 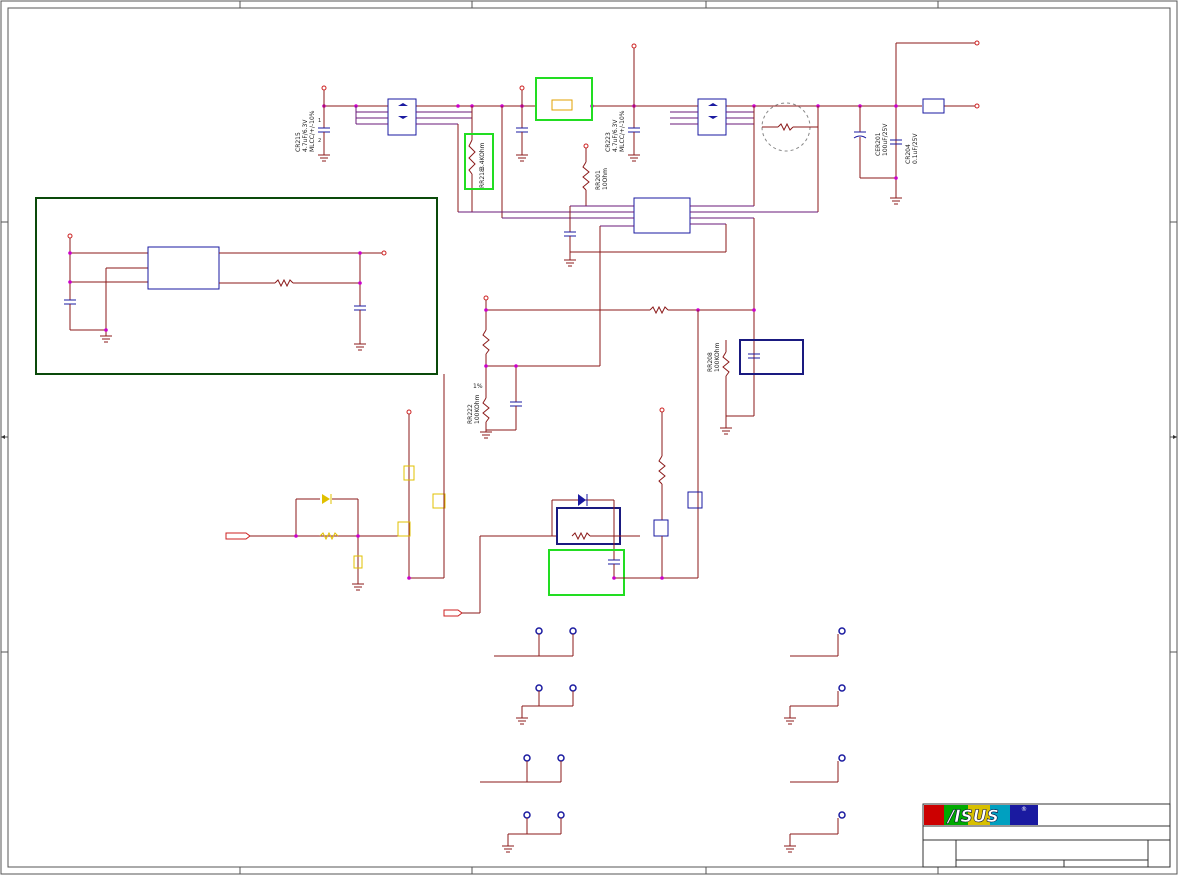 I want to click on asus-logo: /ISUS, so click(x=972, y=817).